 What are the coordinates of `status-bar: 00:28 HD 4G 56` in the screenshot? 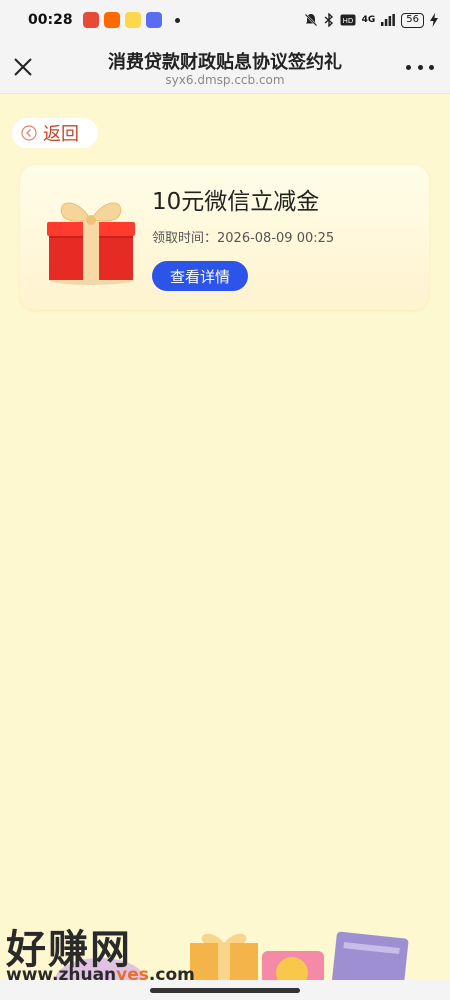 It's located at (225, 20).